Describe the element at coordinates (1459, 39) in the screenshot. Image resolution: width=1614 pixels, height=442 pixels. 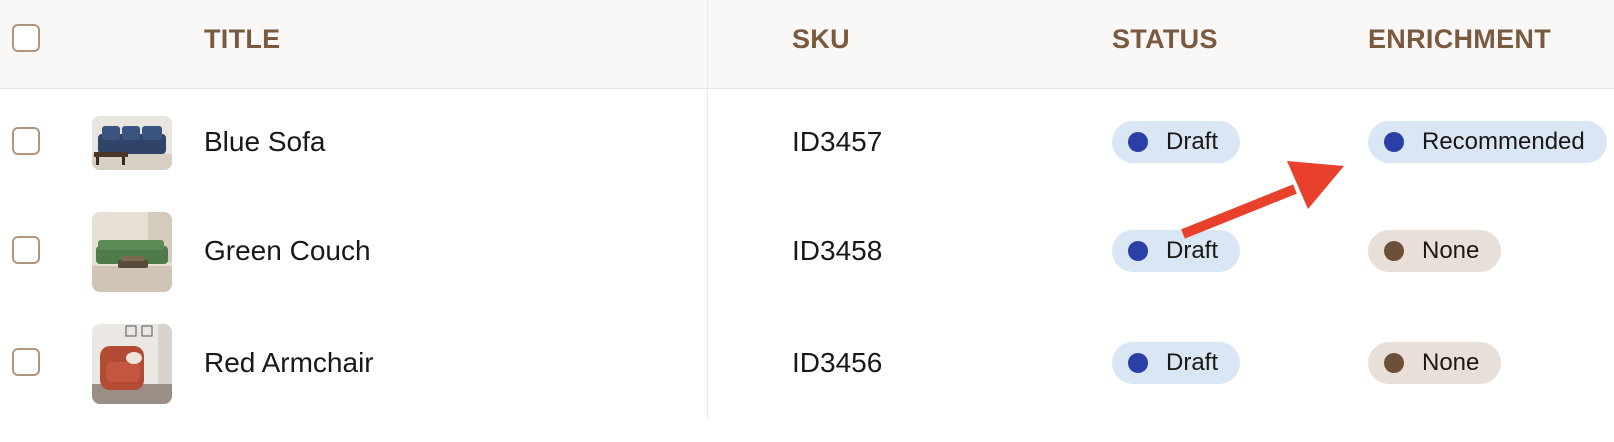
I see `column-header-enrichment: ENRICHMENT` at that location.